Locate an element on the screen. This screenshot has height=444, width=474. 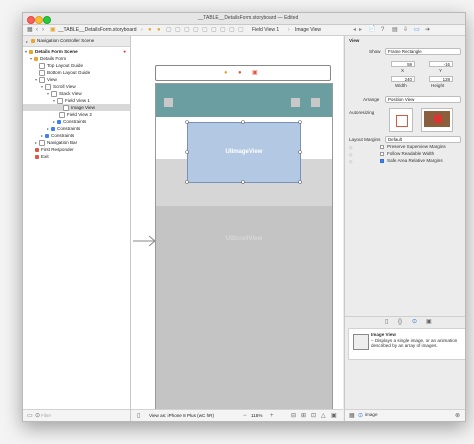
layout-guide-icon is located at coordinates (42, 72).